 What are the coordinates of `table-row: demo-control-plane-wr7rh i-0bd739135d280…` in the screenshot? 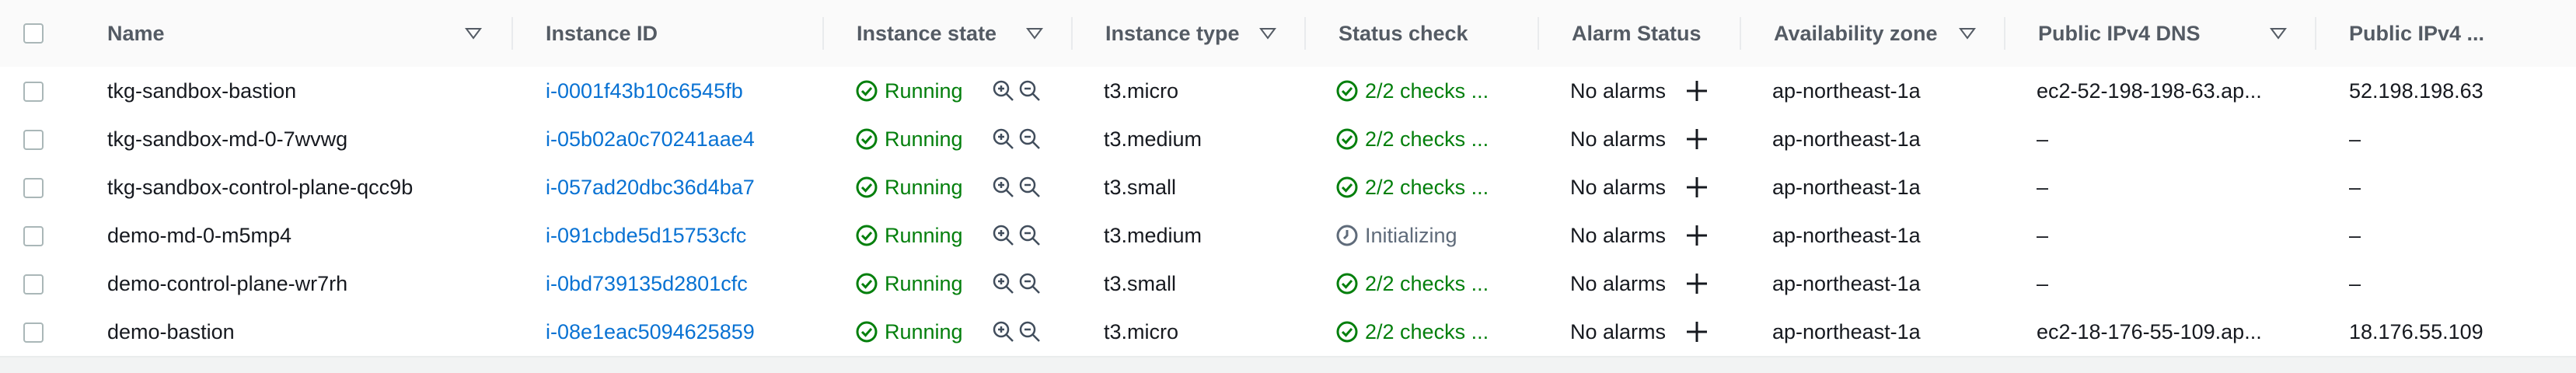 It's located at (1288, 284).